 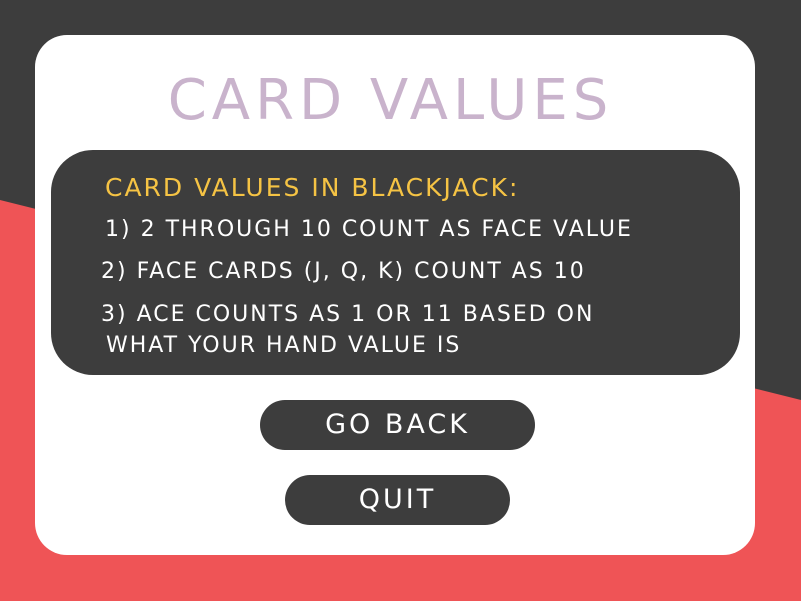 I want to click on rule-1: 1) 2 THROUGH 10 COUNT AS FACE VALUE, so click(x=369, y=229).